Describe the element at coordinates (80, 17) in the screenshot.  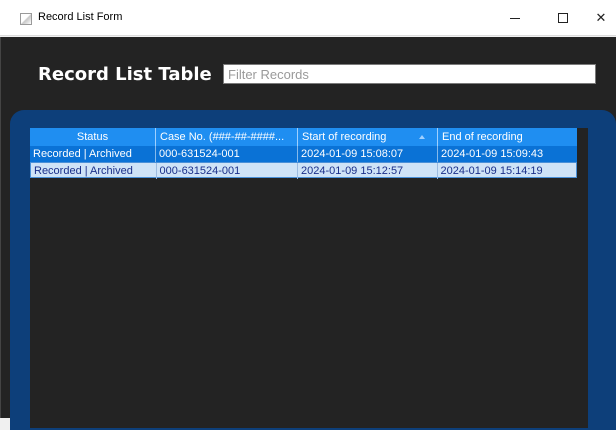
I see `window-title: Record List Form` at that location.